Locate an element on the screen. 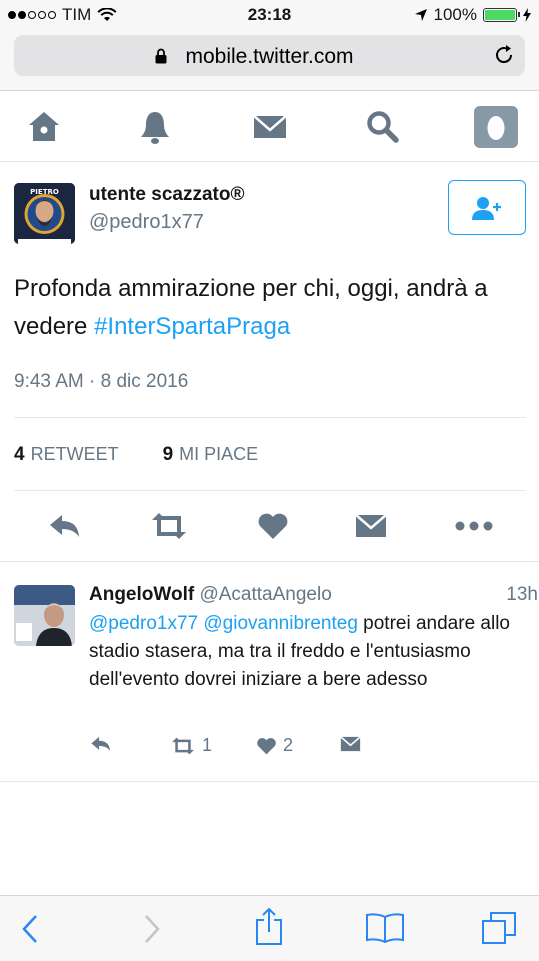  retweet-count: 4 is located at coordinates (19, 454).